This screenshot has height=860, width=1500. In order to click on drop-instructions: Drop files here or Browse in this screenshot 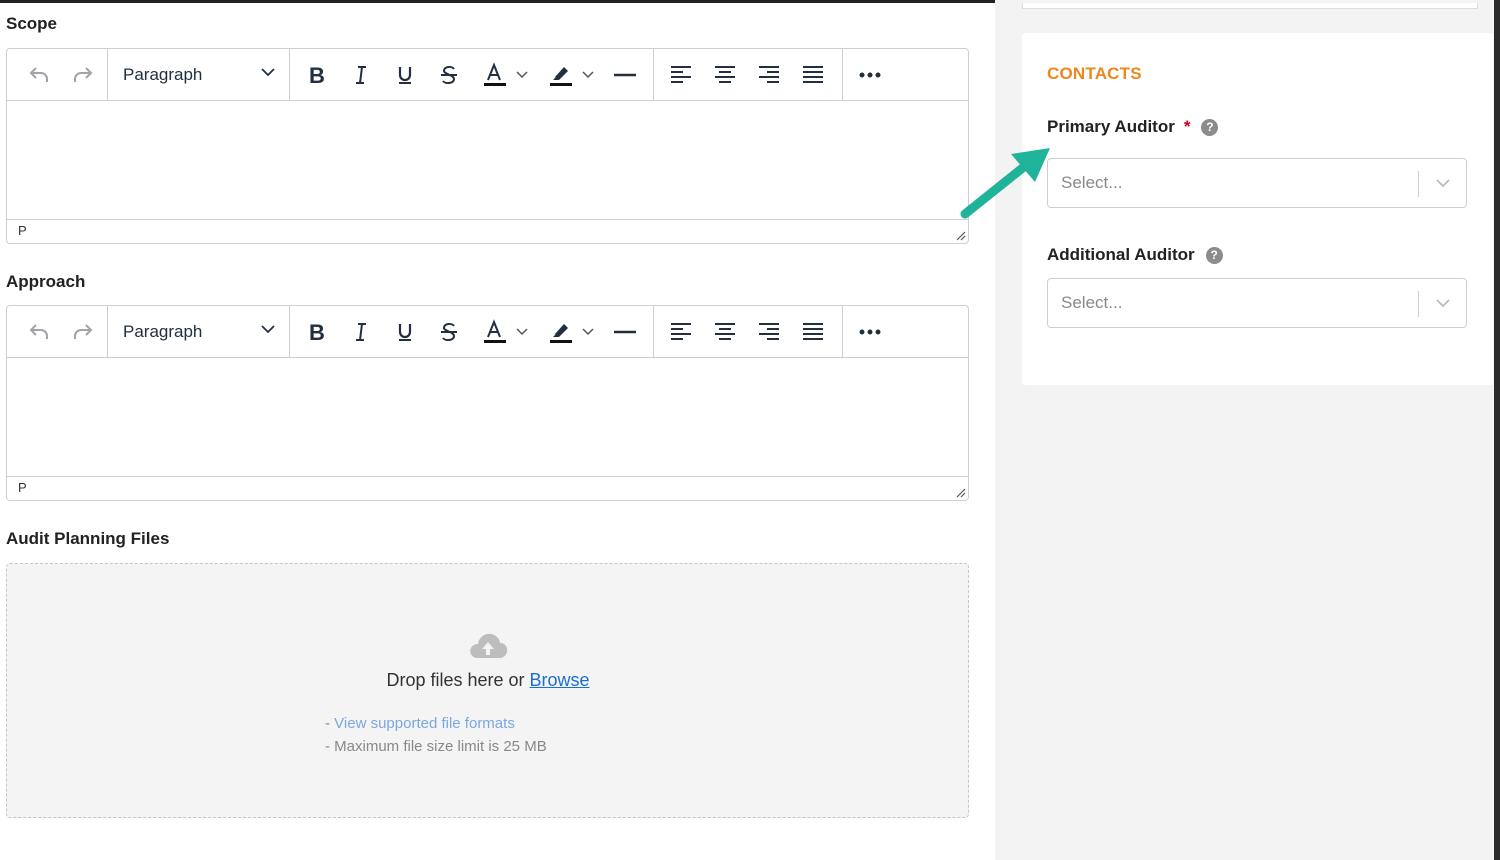, I will do `click(488, 680)`.